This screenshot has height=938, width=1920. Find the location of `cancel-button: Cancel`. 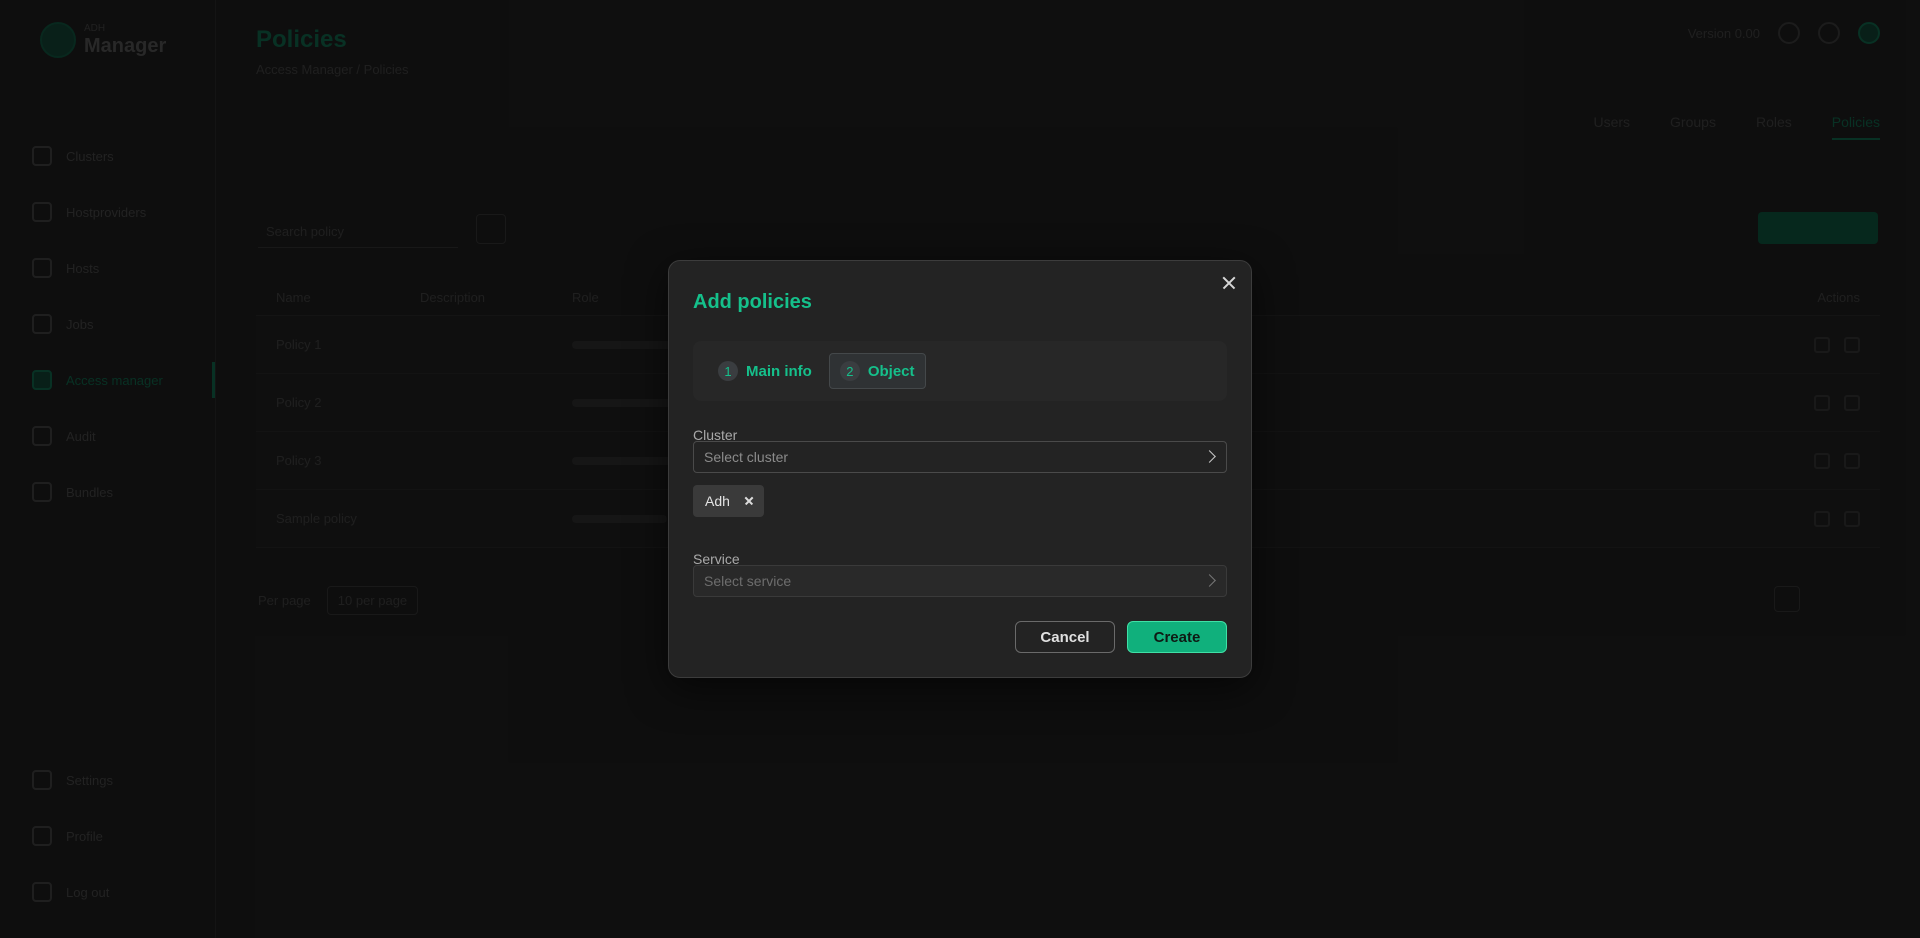

cancel-button: Cancel is located at coordinates (1065, 637).